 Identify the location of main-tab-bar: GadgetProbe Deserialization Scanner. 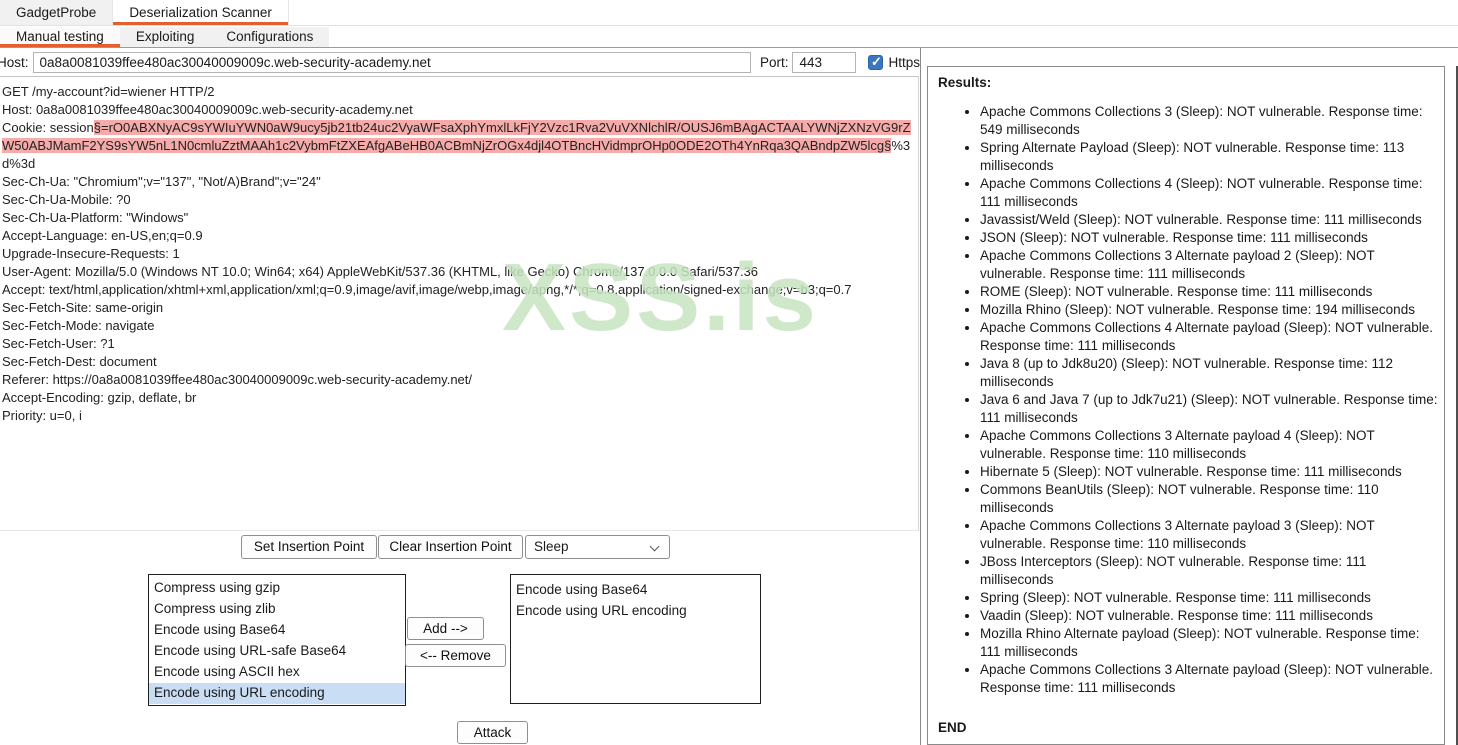
(729, 13).